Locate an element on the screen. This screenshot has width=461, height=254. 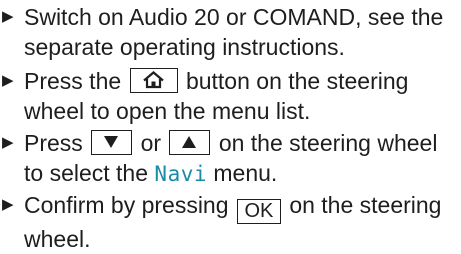
step-text-before: Press the is located at coordinates (73, 81).